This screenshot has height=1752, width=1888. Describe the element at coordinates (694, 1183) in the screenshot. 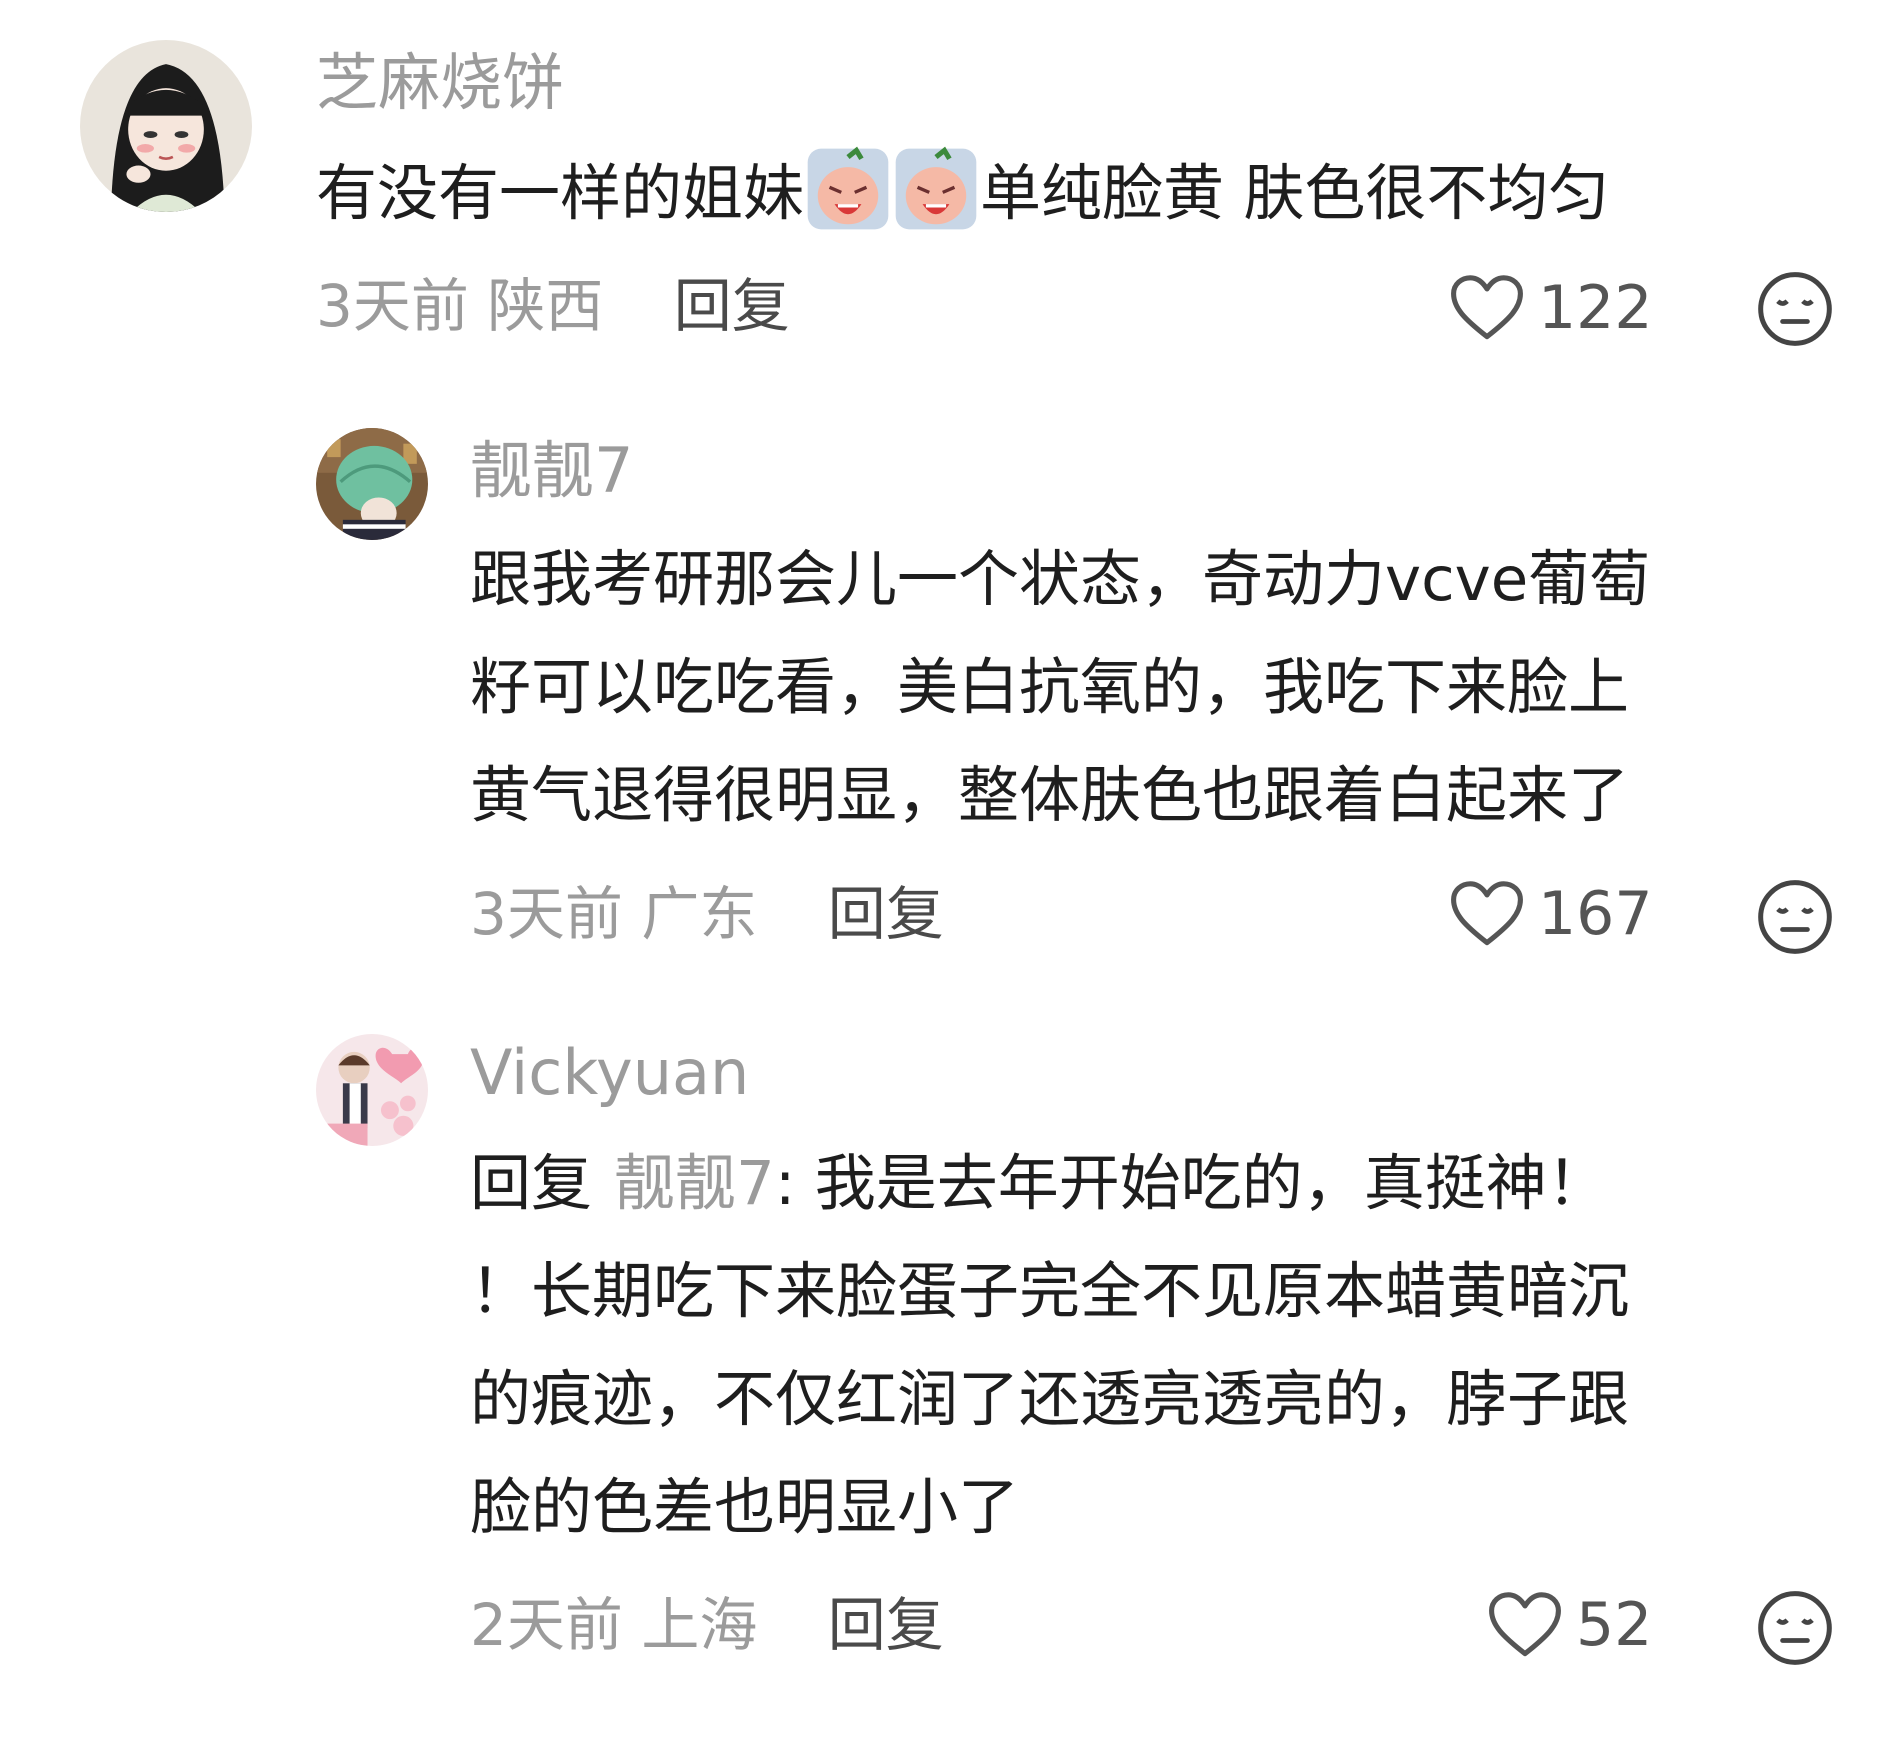

I see `reply-to-mention: 靓靓7` at that location.